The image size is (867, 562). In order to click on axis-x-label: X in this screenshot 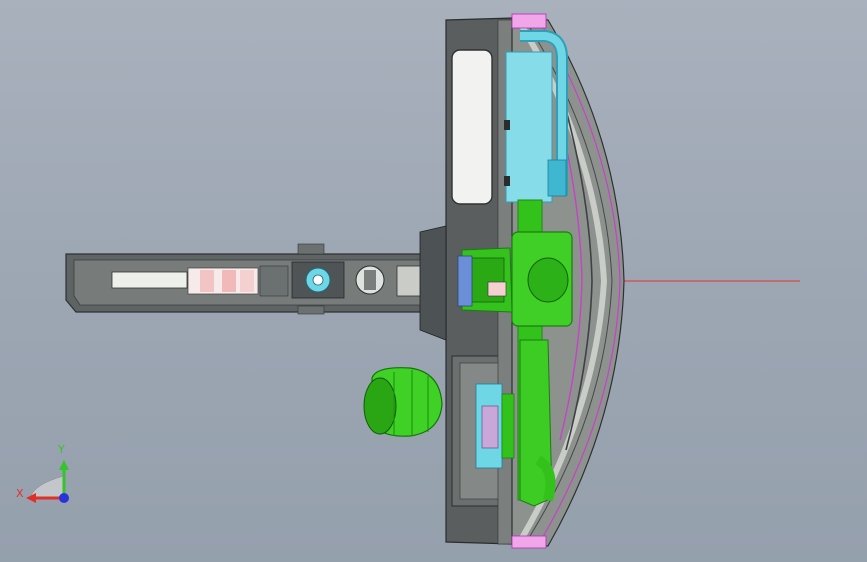, I will do `click(20, 493)`.